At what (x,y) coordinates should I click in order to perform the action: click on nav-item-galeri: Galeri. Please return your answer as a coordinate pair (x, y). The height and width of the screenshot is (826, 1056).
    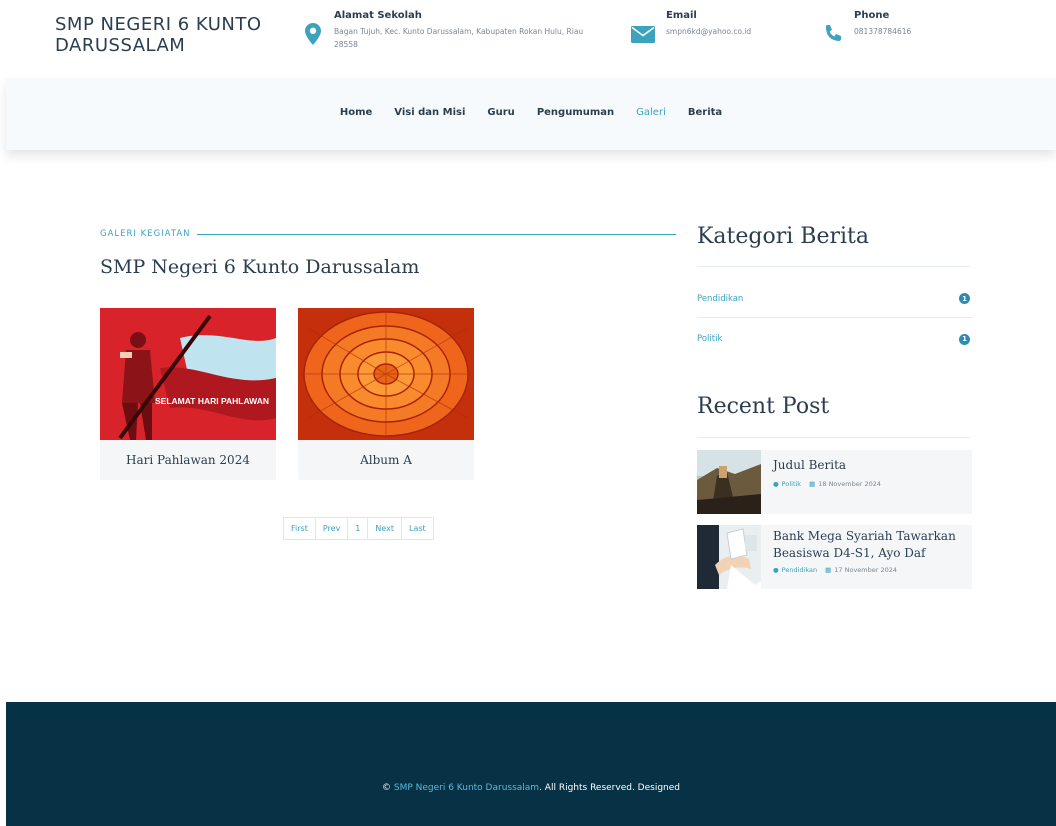
    Looking at the image, I should click on (651, 112).